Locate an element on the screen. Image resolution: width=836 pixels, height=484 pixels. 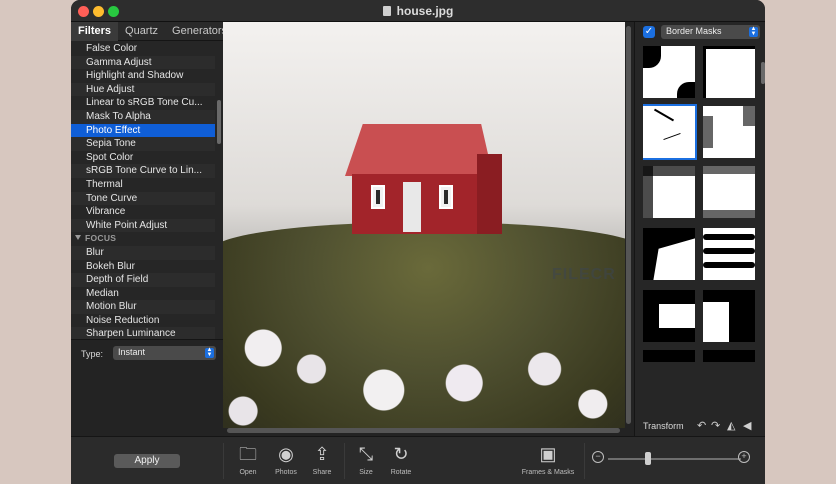
disclosure-triangle-icon is located at coordinates (78, 238).